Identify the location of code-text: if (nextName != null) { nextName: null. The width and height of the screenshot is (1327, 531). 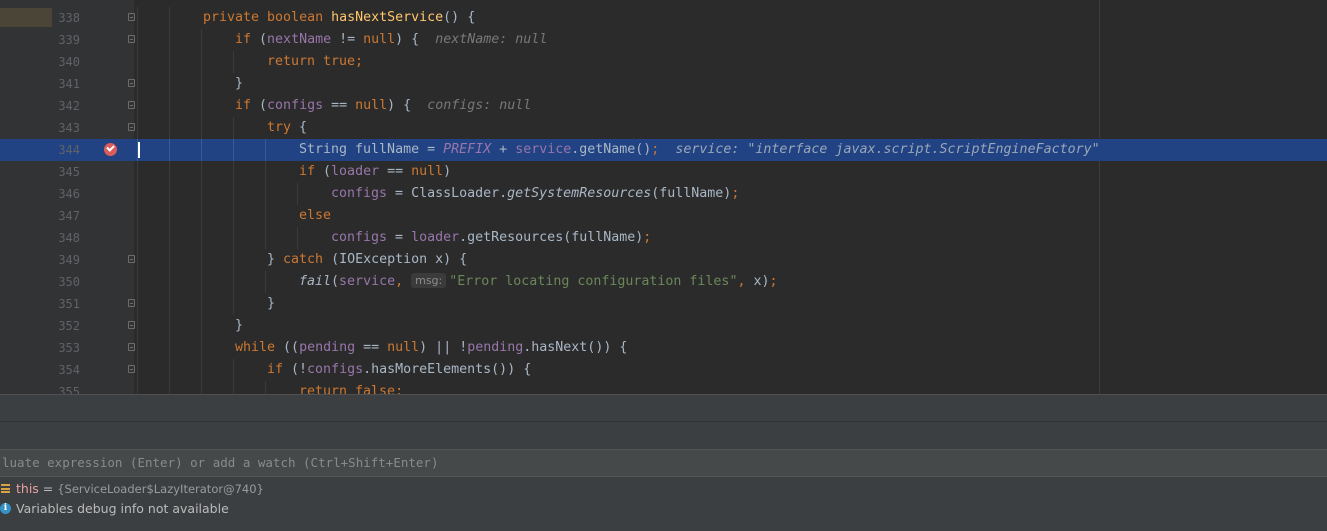
(391, 40).